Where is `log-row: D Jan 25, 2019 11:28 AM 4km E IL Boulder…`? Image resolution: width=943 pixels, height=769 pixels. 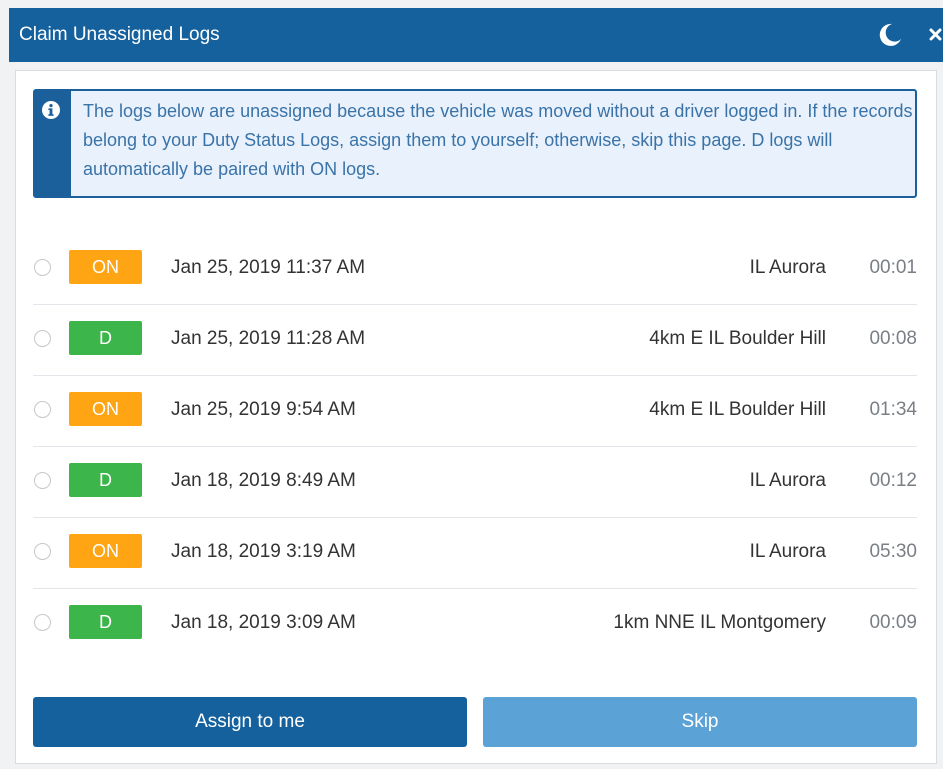
log-row: D Jan 25, 2019 11:28 AM 4km E IL Boulder… is located at coordinates (475, 340).